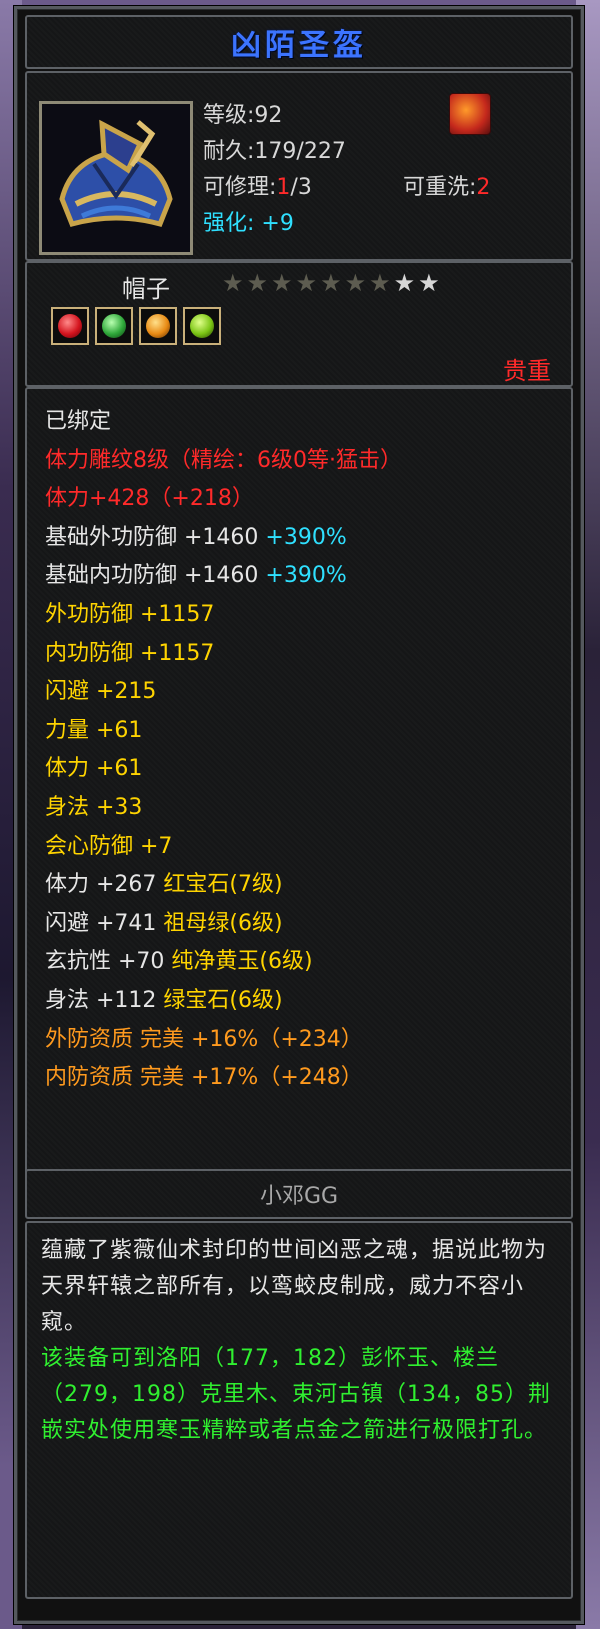 The height and width of the screenshot is (1629, 600). I want to click on attribute-text: 内防资质 完美 +17%（+248）, so click(204, 1078).